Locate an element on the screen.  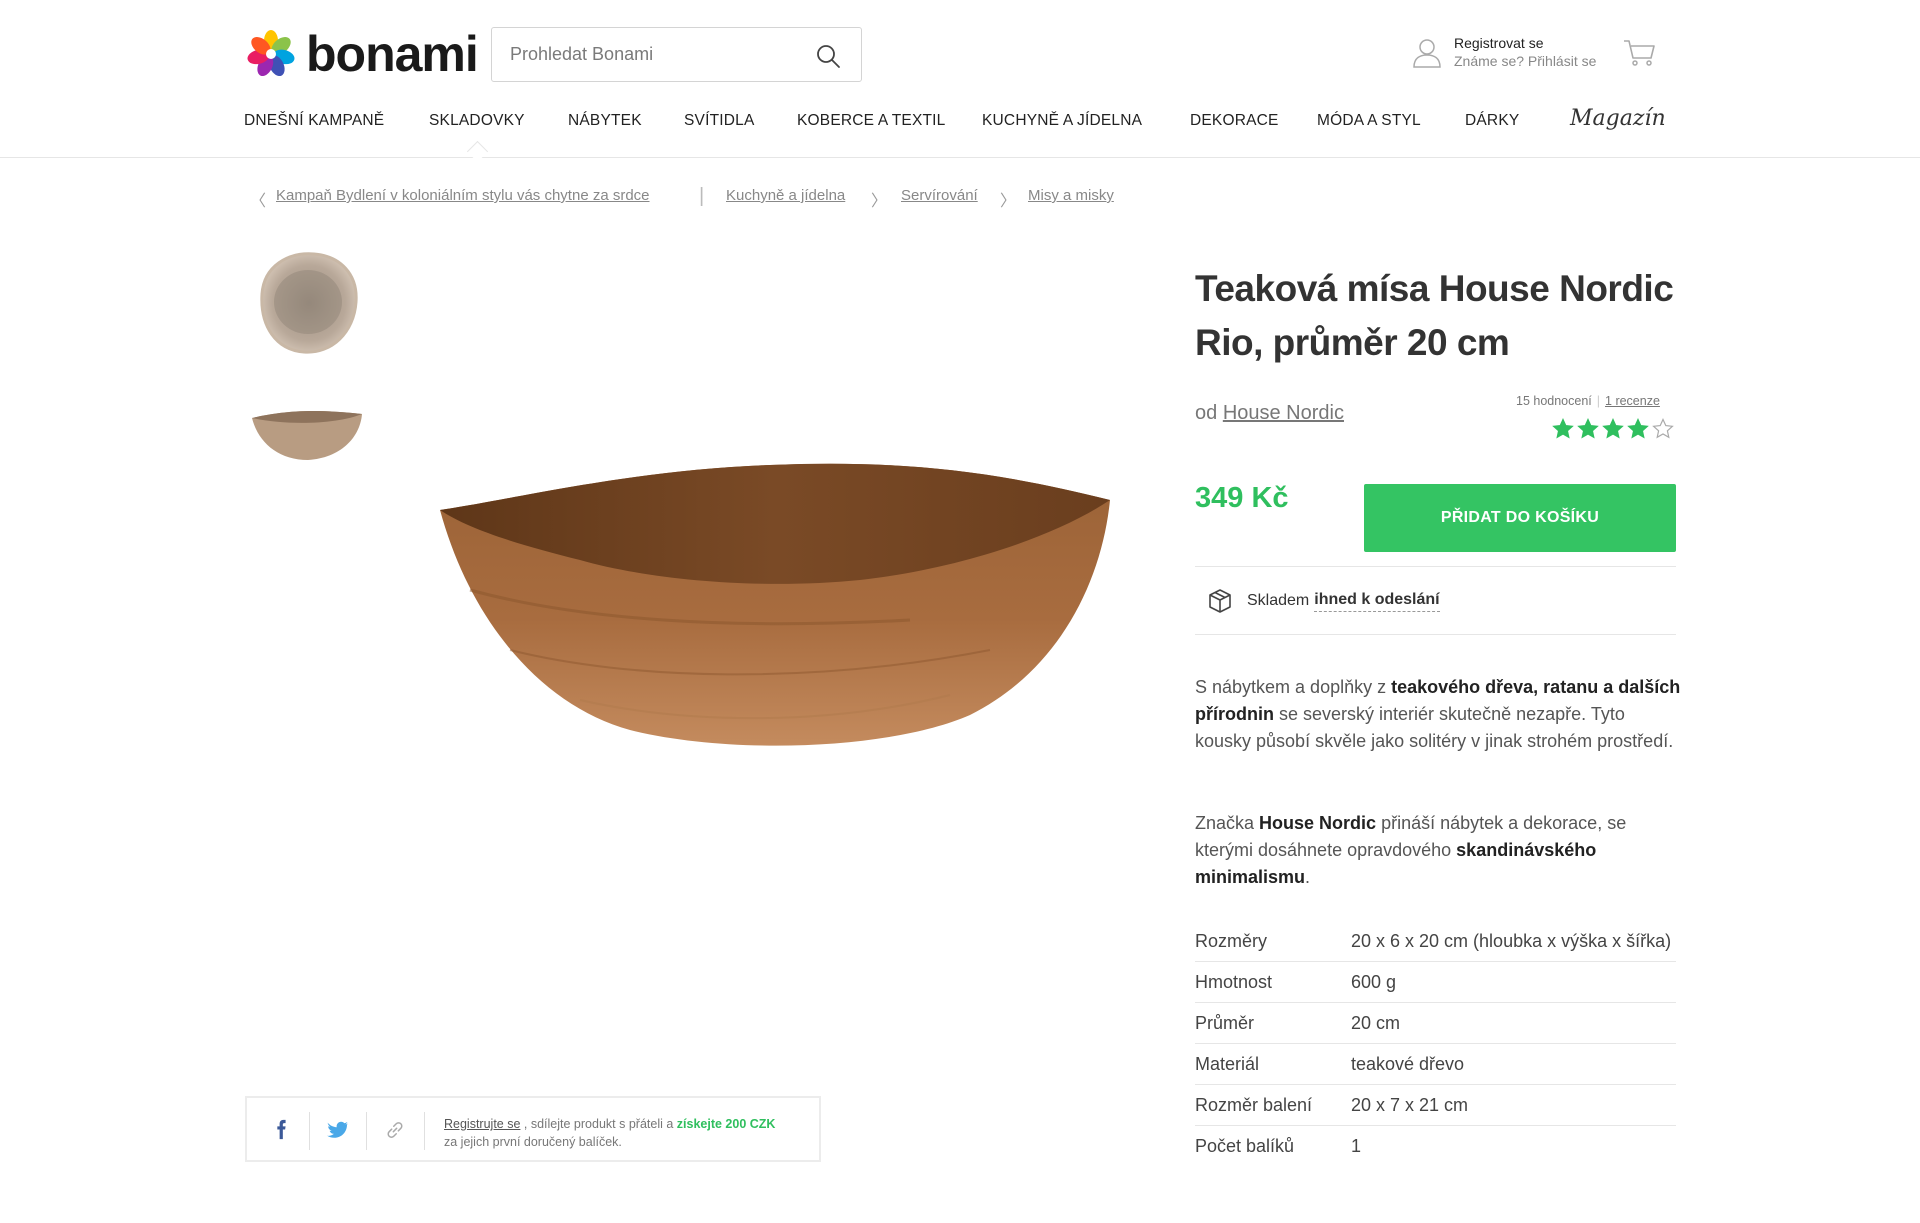
spec-row: Průměr 20 cm is located at coordinates (1435, 1023).